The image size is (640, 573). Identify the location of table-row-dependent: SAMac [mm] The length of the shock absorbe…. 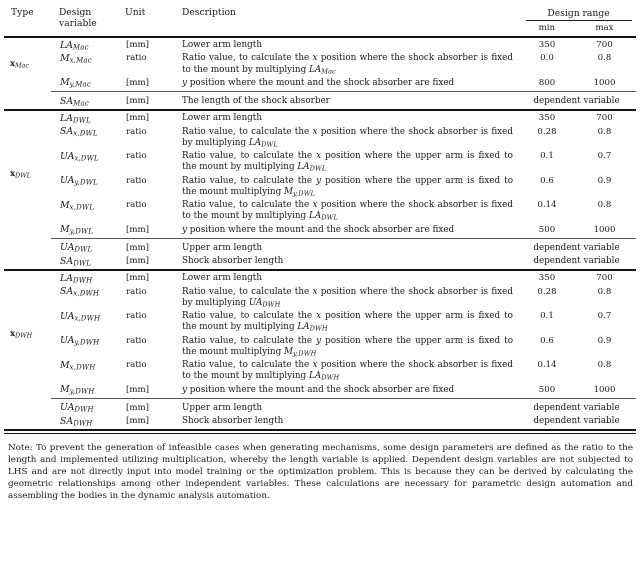
(320, 101).